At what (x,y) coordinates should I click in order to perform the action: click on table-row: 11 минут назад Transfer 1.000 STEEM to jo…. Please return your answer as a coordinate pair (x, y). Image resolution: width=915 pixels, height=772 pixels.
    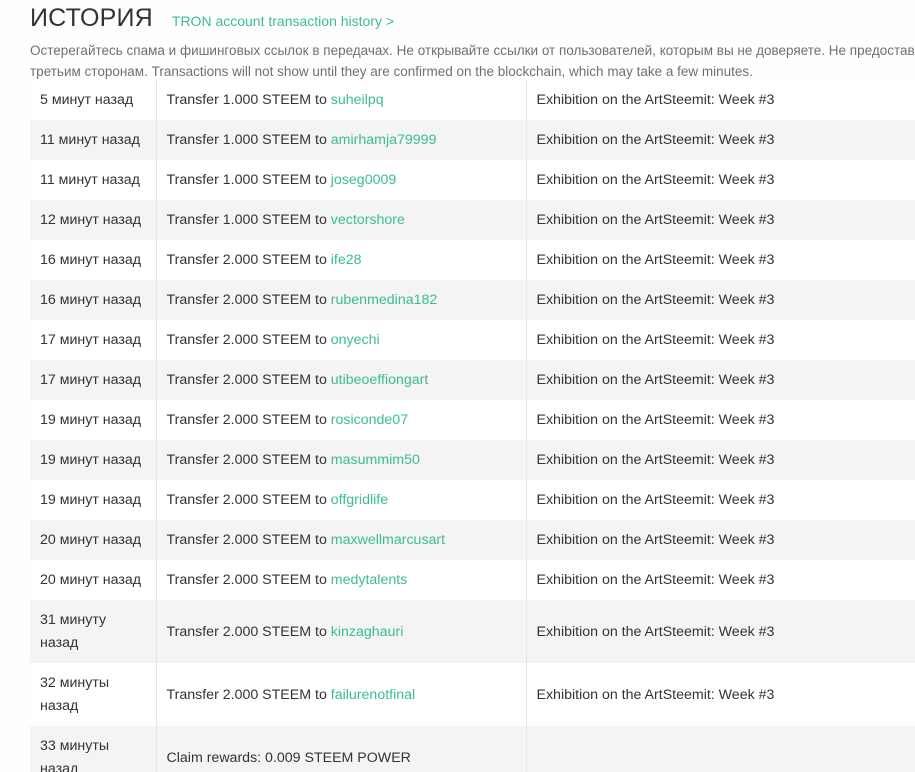
    Looking at the image, I should click on (472, 180).